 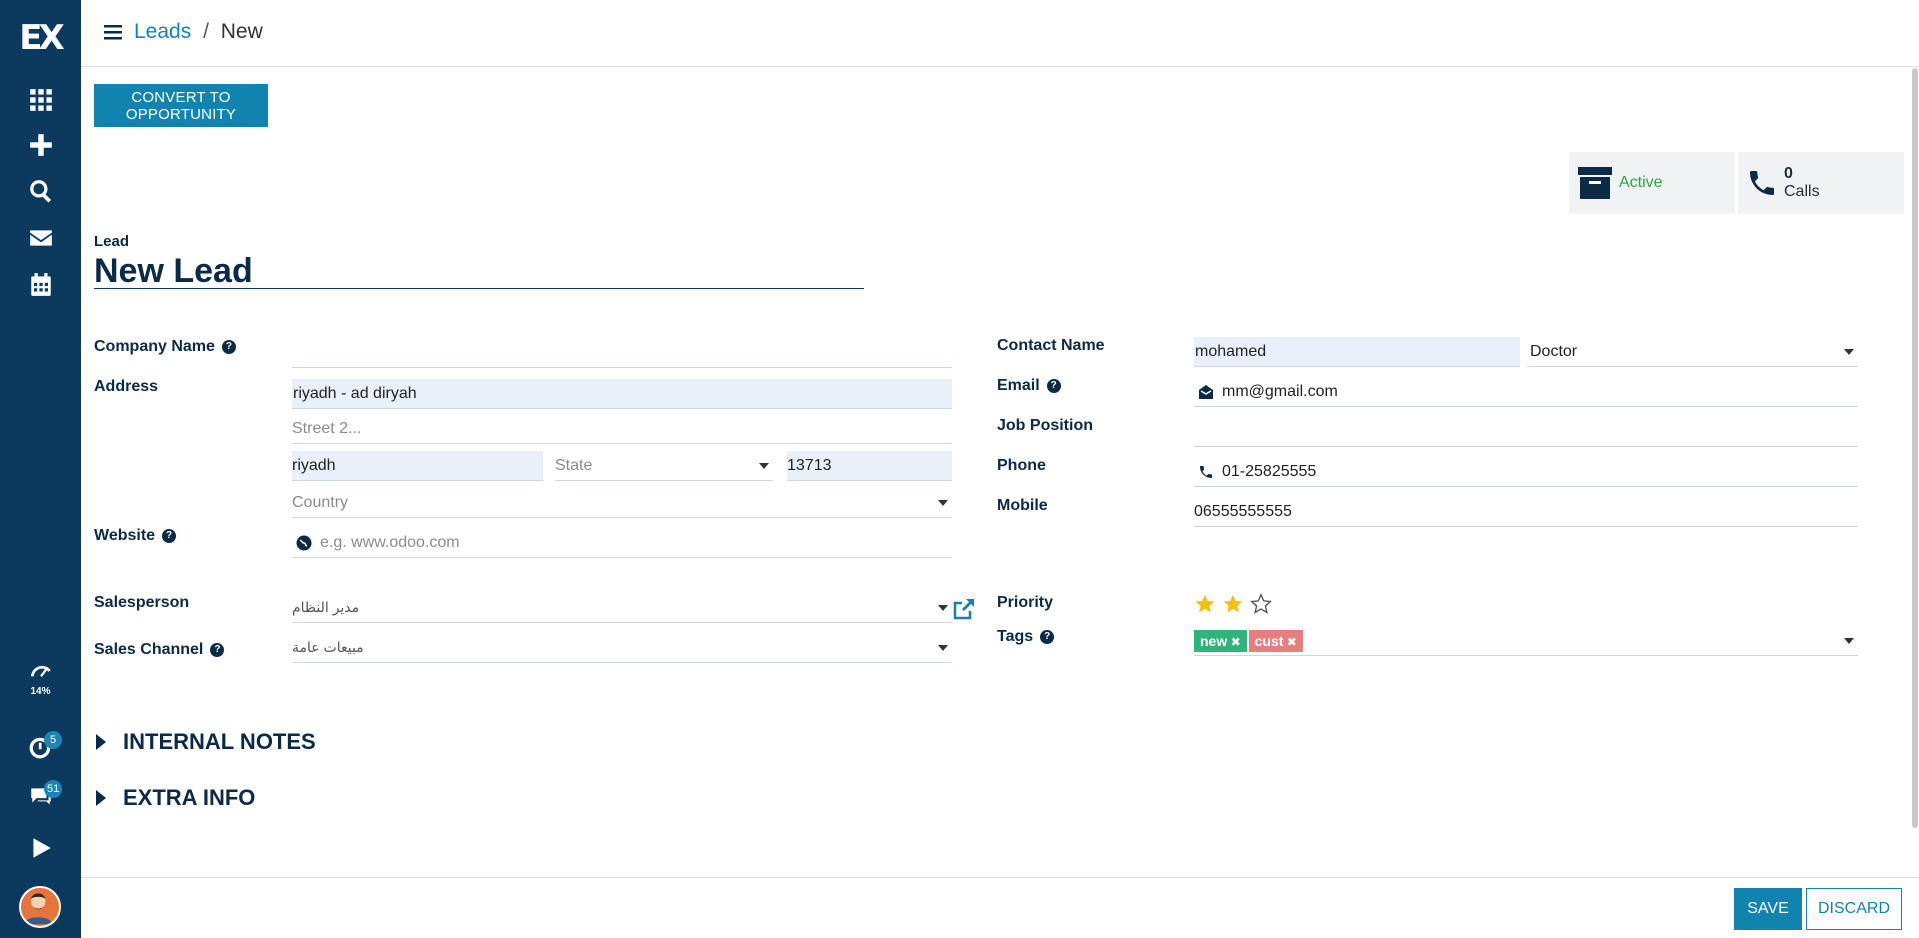 What do you see at coordinates (241, 31) in the screenshot?
I see `breadcrumb-current: New` at bounding box center [241, 31].